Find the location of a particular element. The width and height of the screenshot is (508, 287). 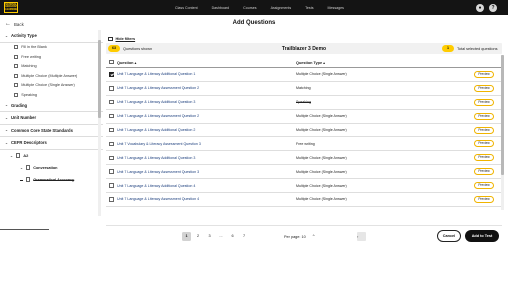

filter-section-grading: ⌄ Grading is located at coordinates (51, 106).